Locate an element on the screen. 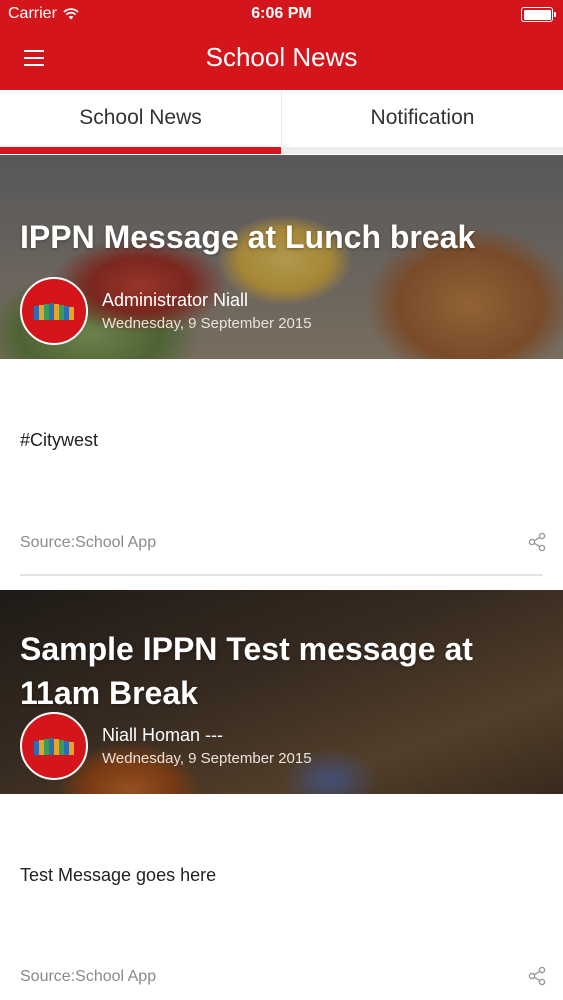 The image size is (563, 1000). author-name: Niall Homan --- is located at coordinates (163, 735).